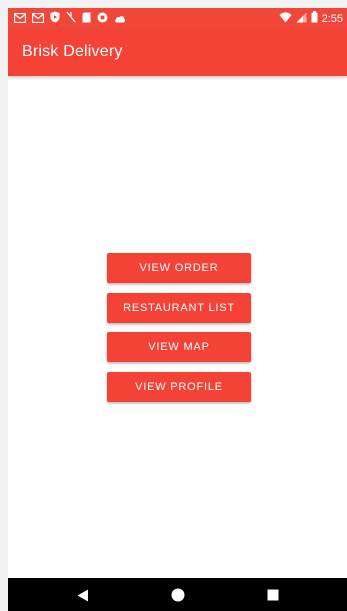 This screenshot has height=611, width=347. I want to click on clock: 2:55, so click(332, 19).